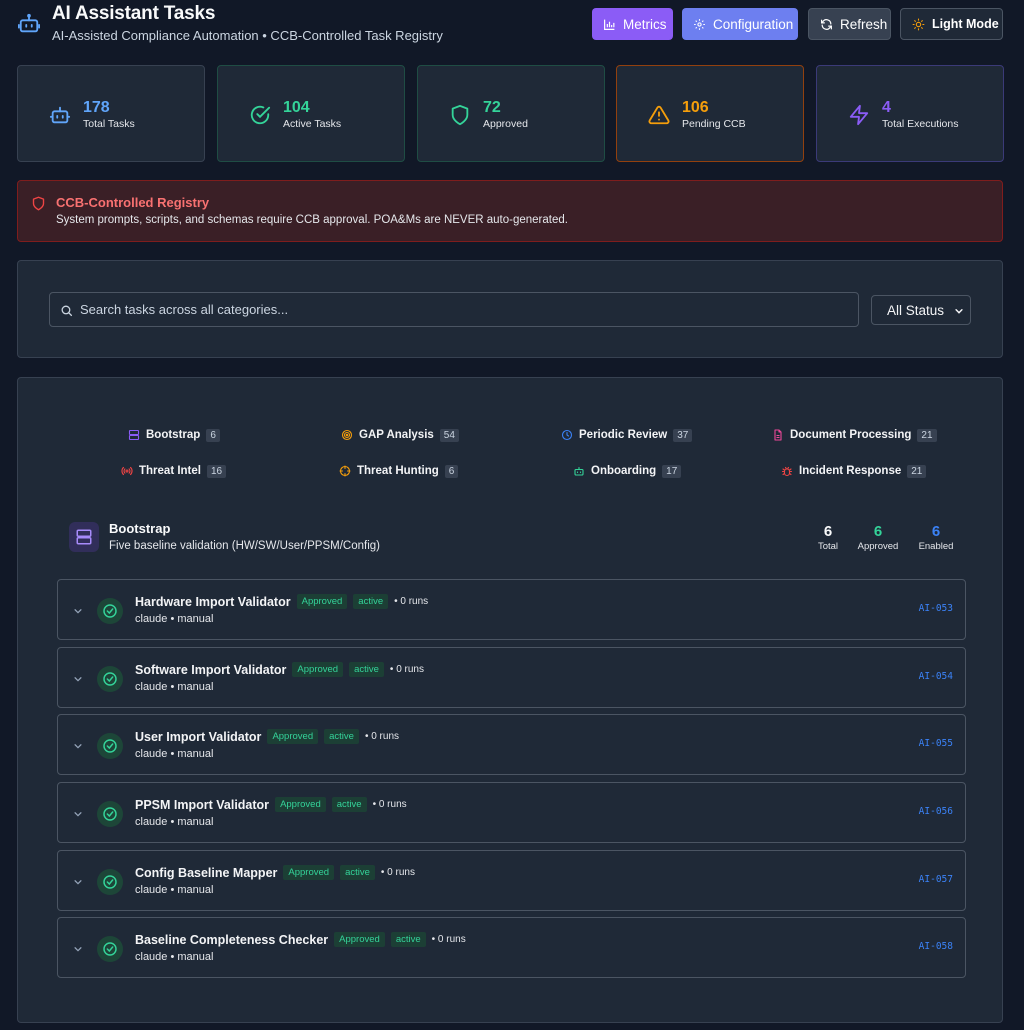 The width and height of the screenshot is (1024, 1030). What do you see at coordinates (683, 435) in the screenshot?
I see `category-count: 37` at bounding box center [683, 435].